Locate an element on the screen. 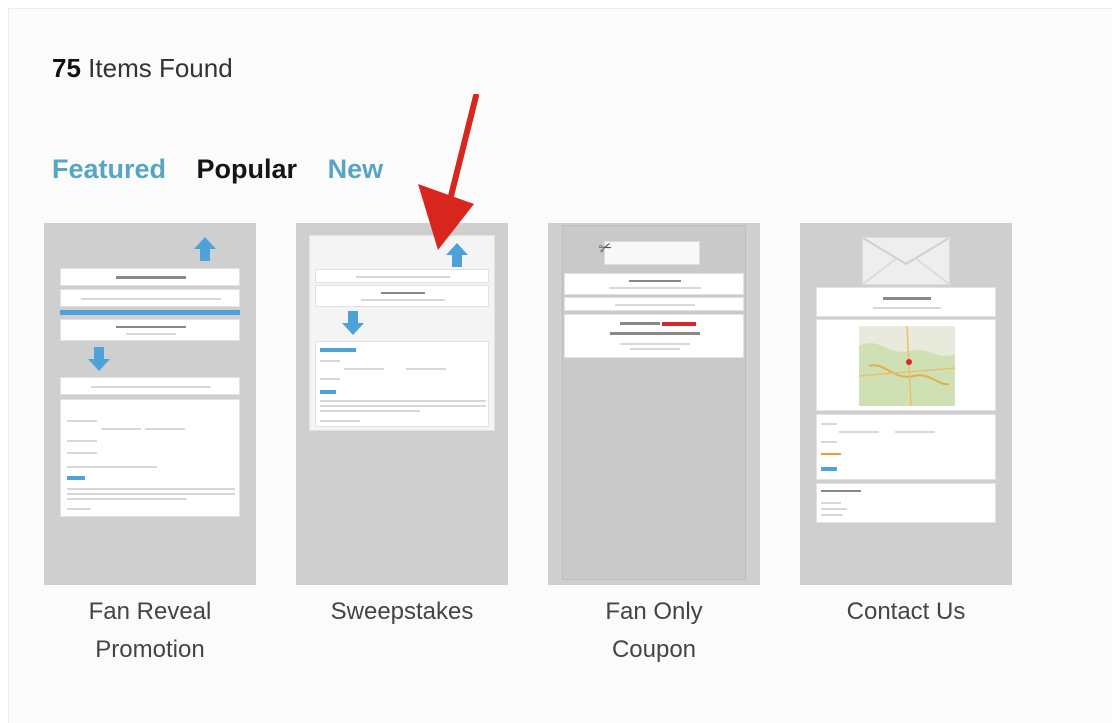 The image size is (1112, 723). tab-new: New is located at coordinates (356, 169).